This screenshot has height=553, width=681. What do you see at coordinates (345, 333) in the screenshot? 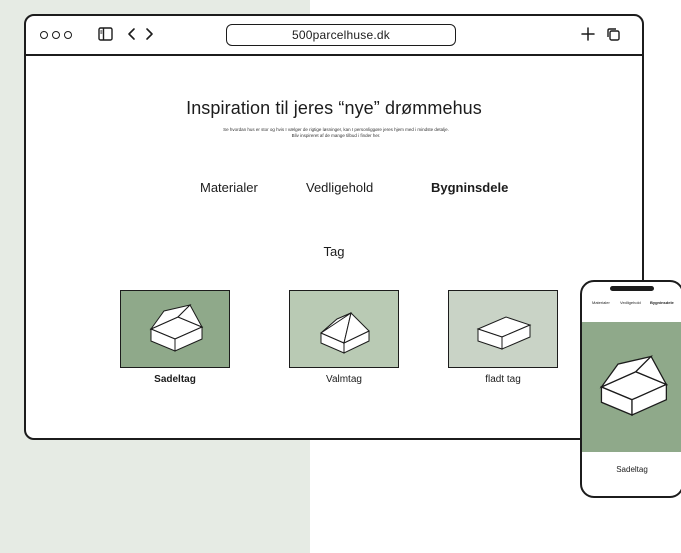
I see `hip-roof-house-icon` at bounding box center [345, 333].